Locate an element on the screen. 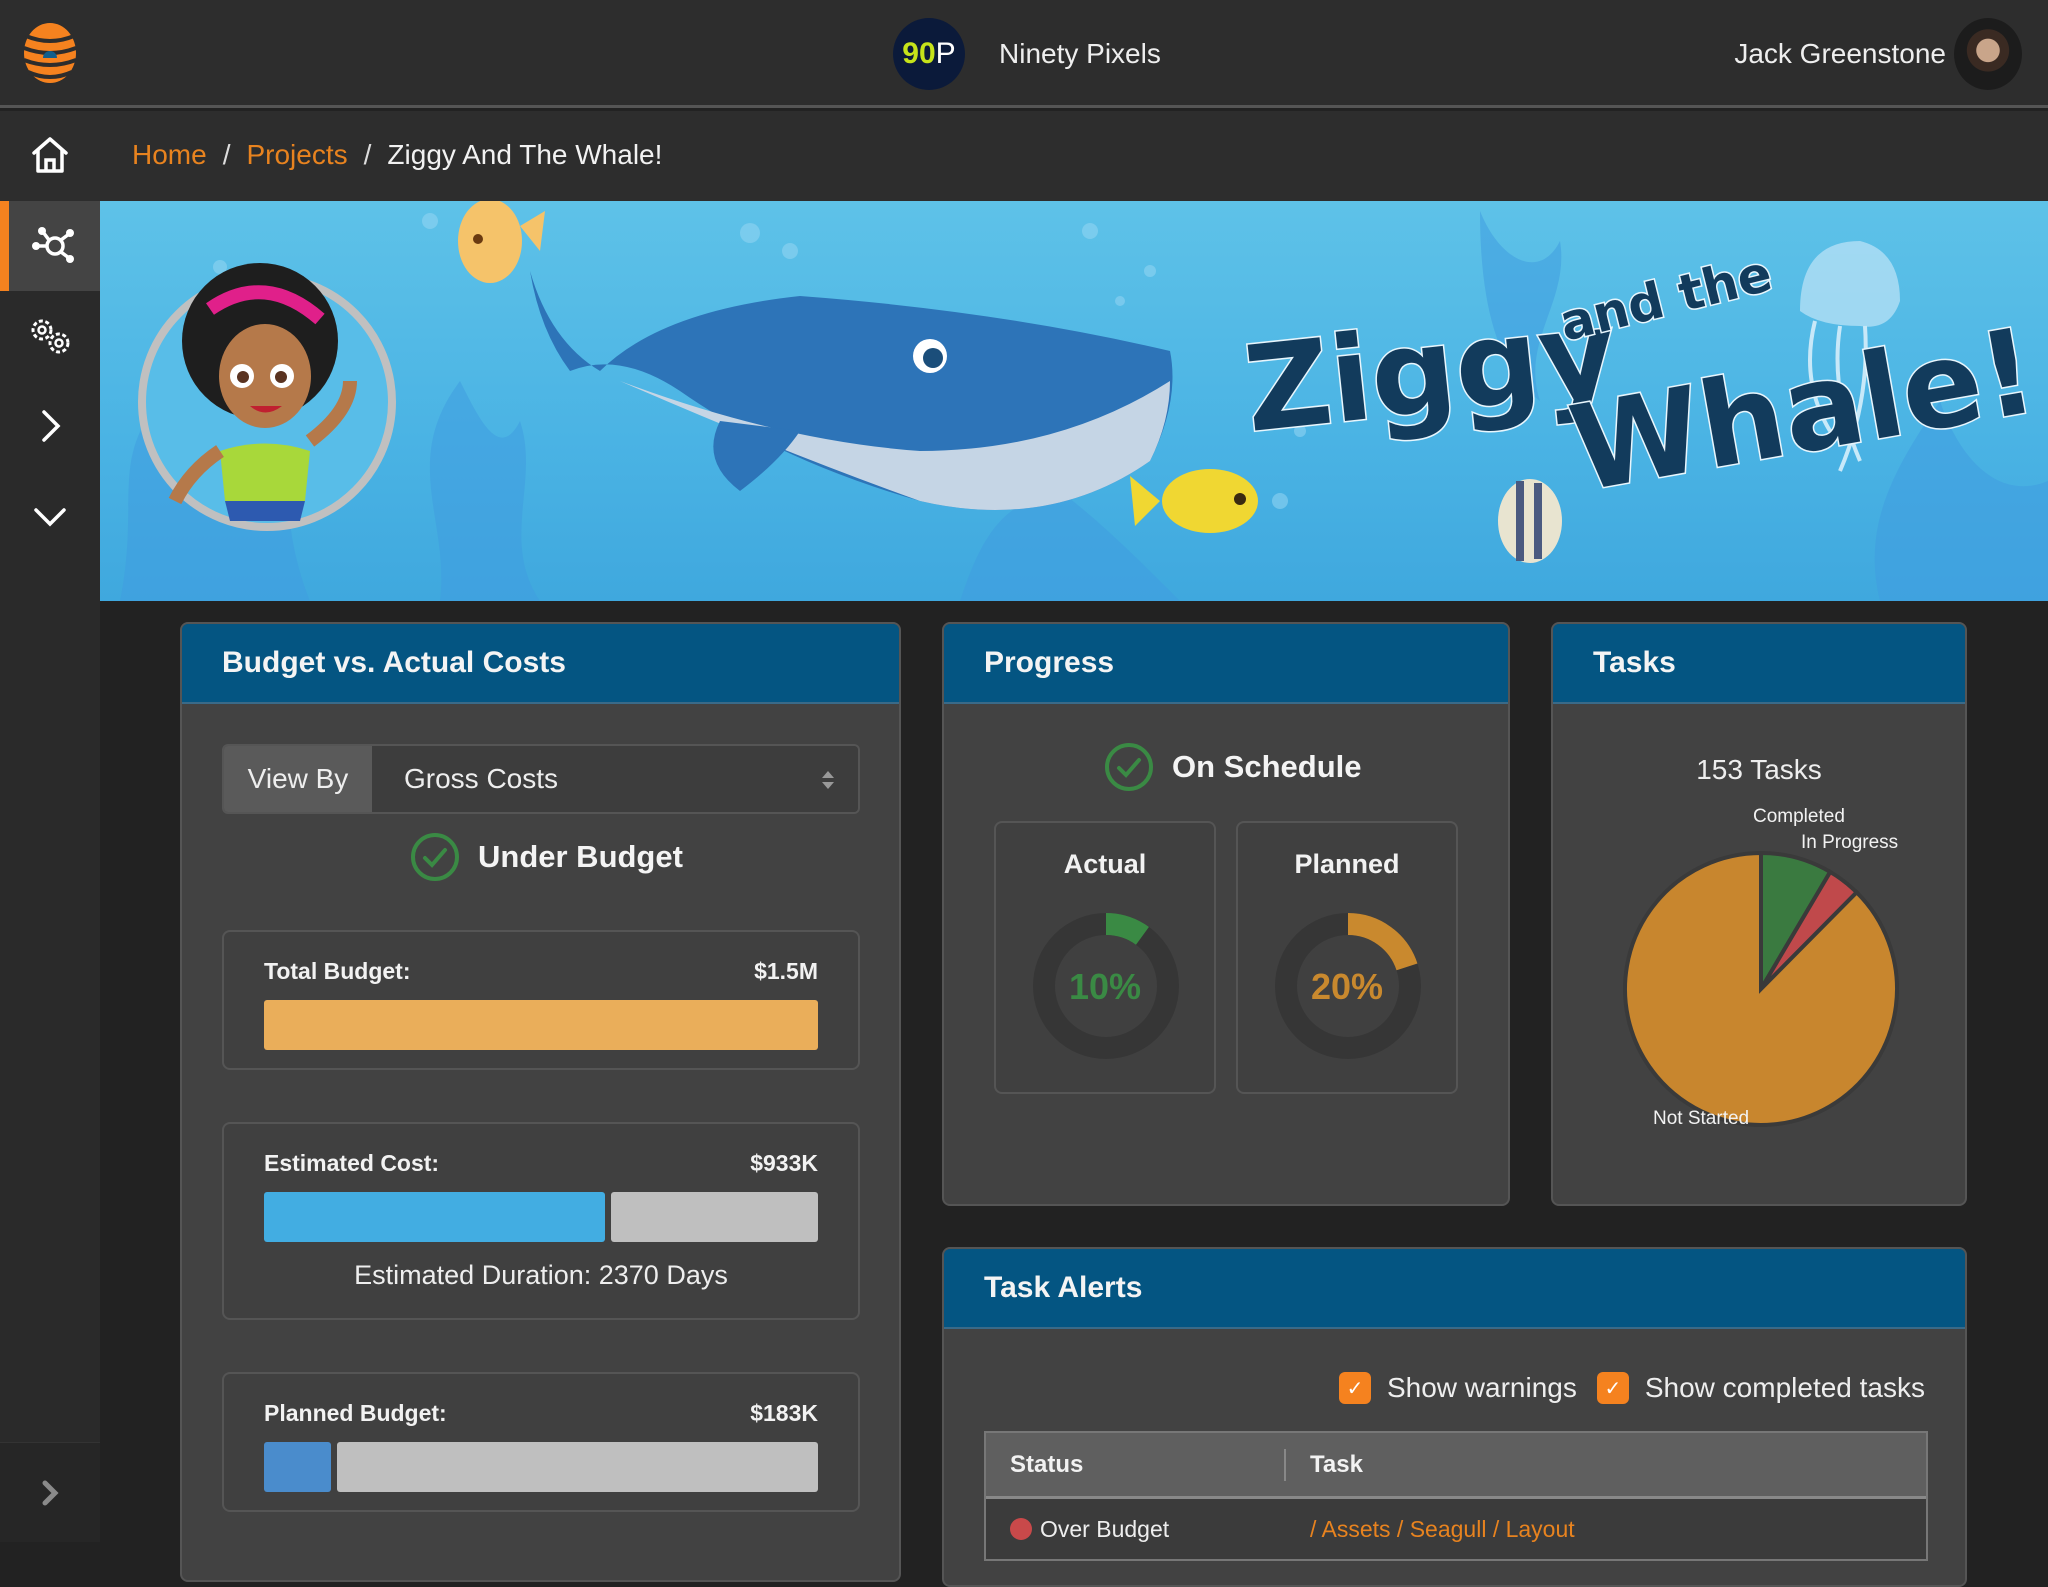 Image resolution: width=2048 pixels, height=1587 pixels. row-status: Over Budget is located at coordinates (1136, 1529).